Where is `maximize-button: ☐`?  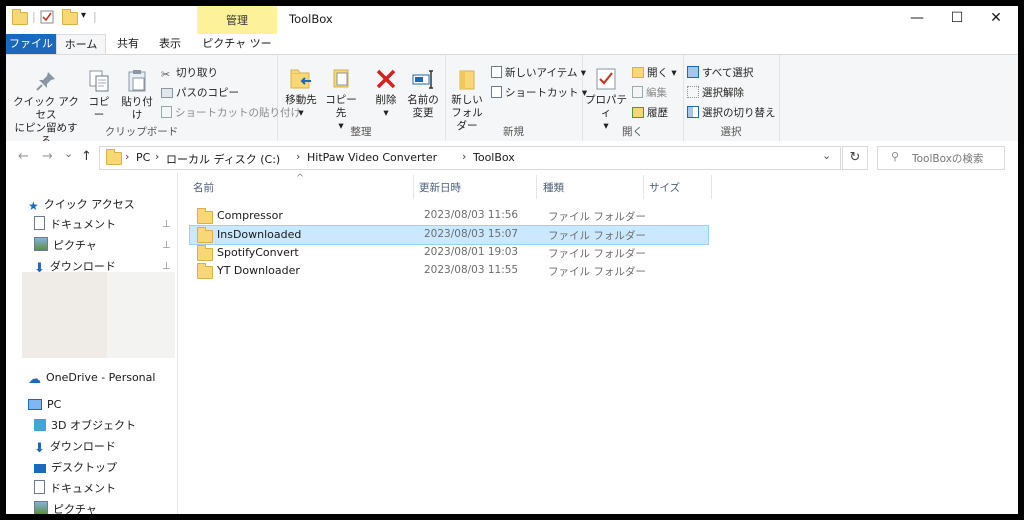 maximize-button: ☐ is located at coordinates (957, 20).